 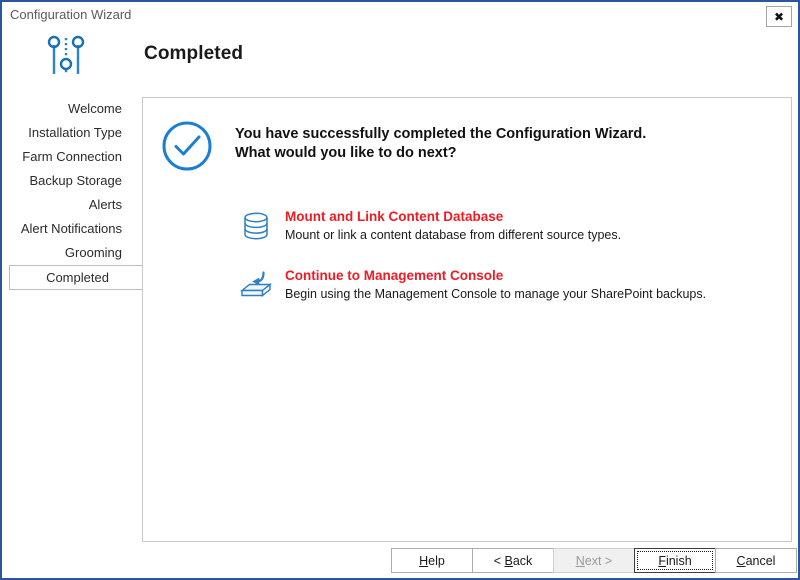 What do you see at coordinates (453, 216) in the screenshot?
I see `action-title: Mount and Link Content Database` at bounding box center [453, 216].